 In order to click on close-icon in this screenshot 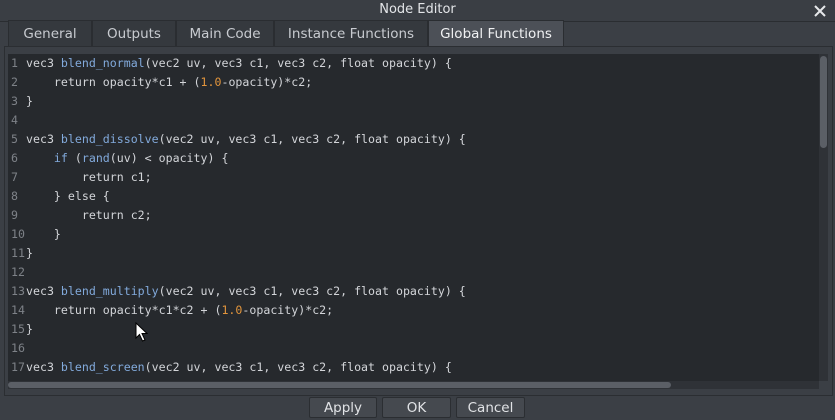, I will do `click(820, 10)`.